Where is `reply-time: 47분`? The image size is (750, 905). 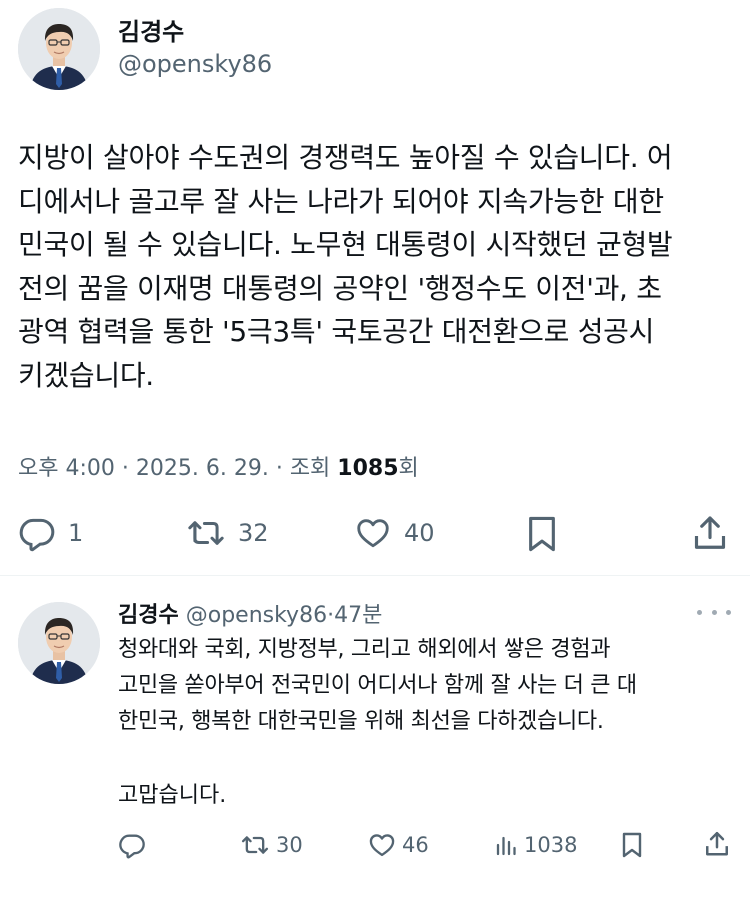
reply-time: 47분 is located at coordinates (358, 615).